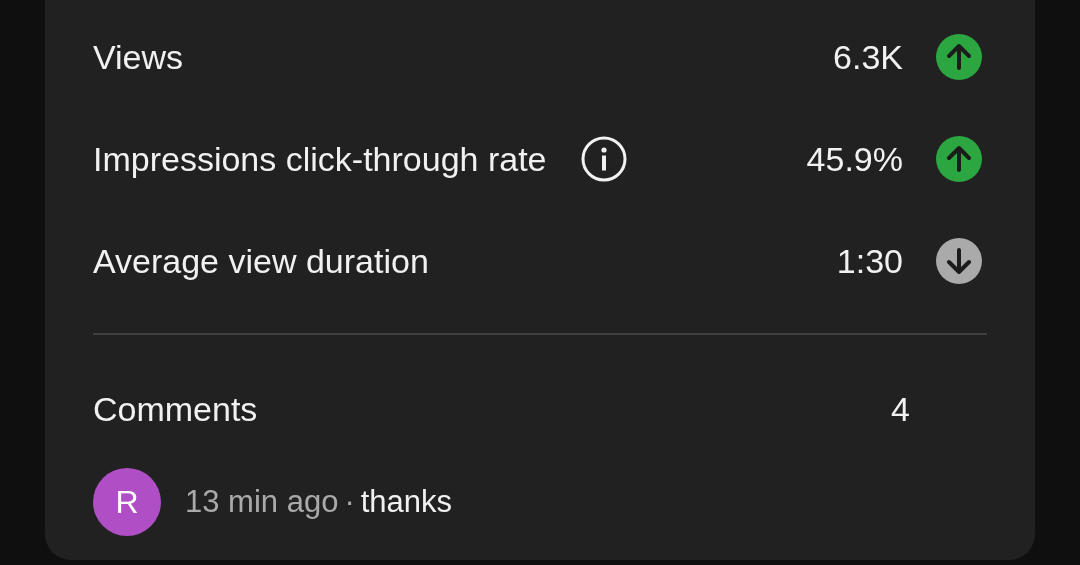 The width and height of the screenshot is (1080, 565). What do you see at coordinates (603, 159) in the screenshot?
I see `info-icon` at bounding box center [603, 159].